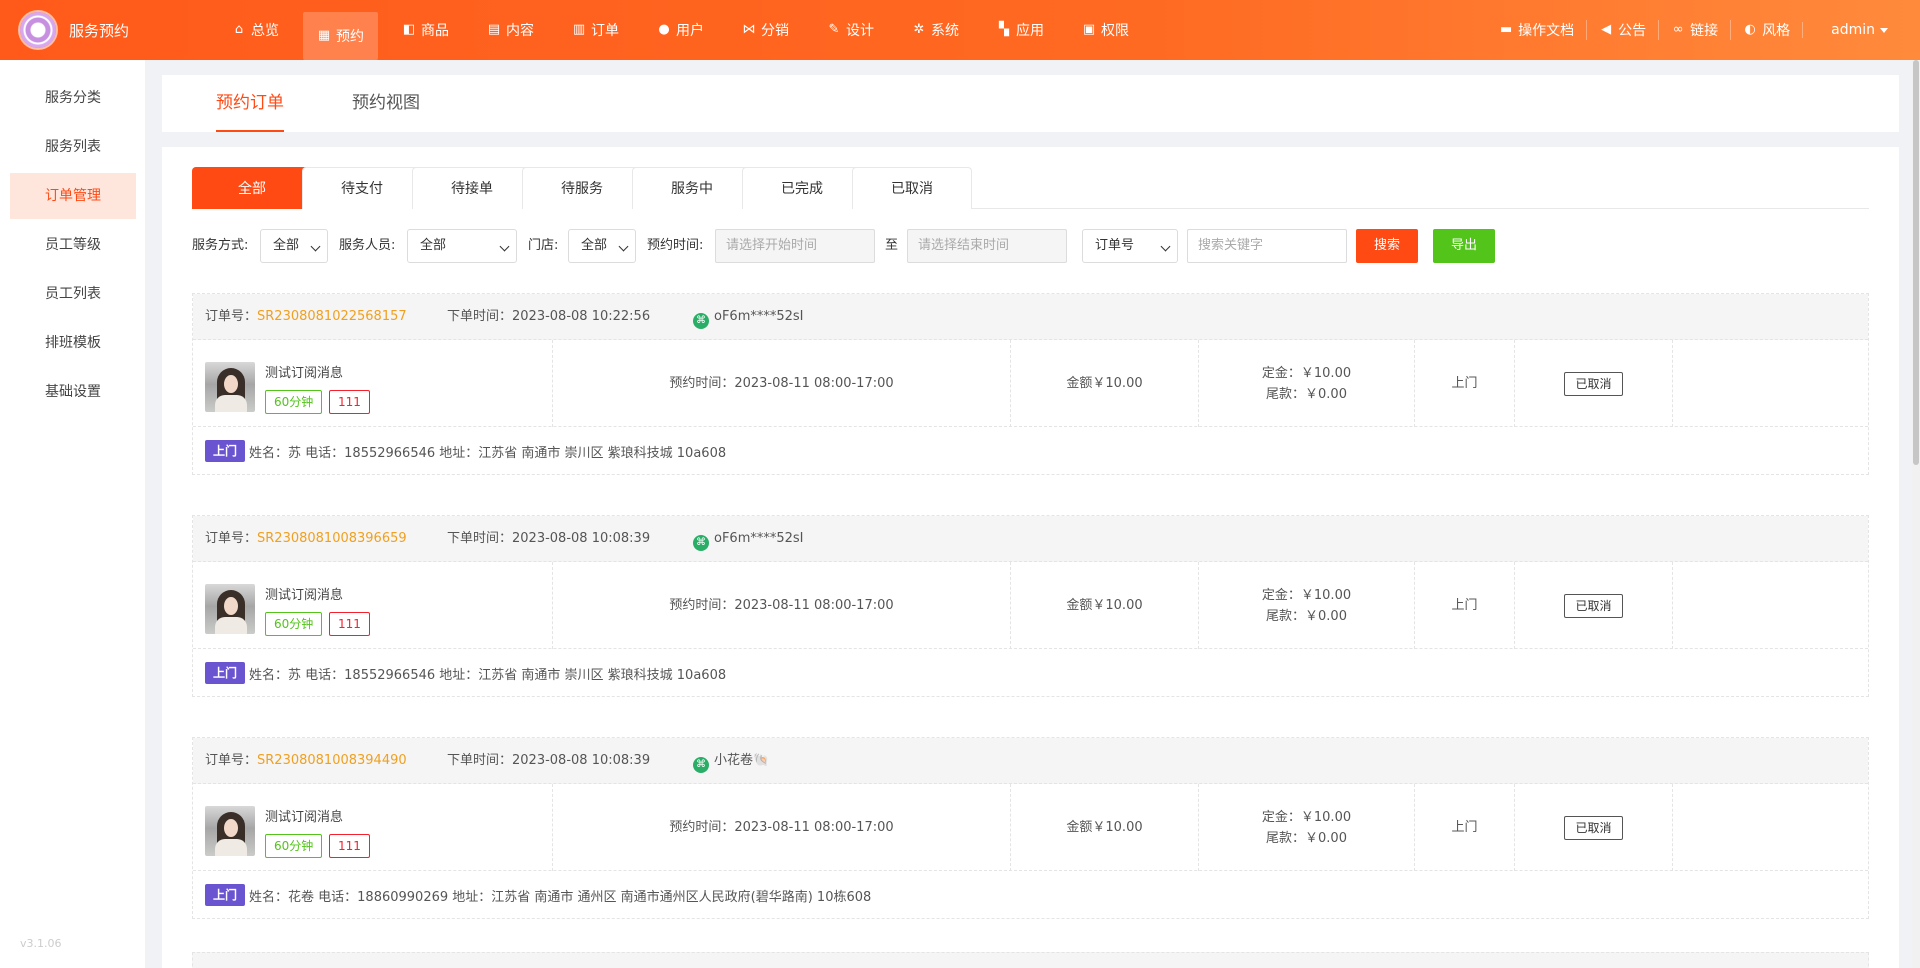  I want to click on order-no-value: SR2308081008396659, so click(332, 538).